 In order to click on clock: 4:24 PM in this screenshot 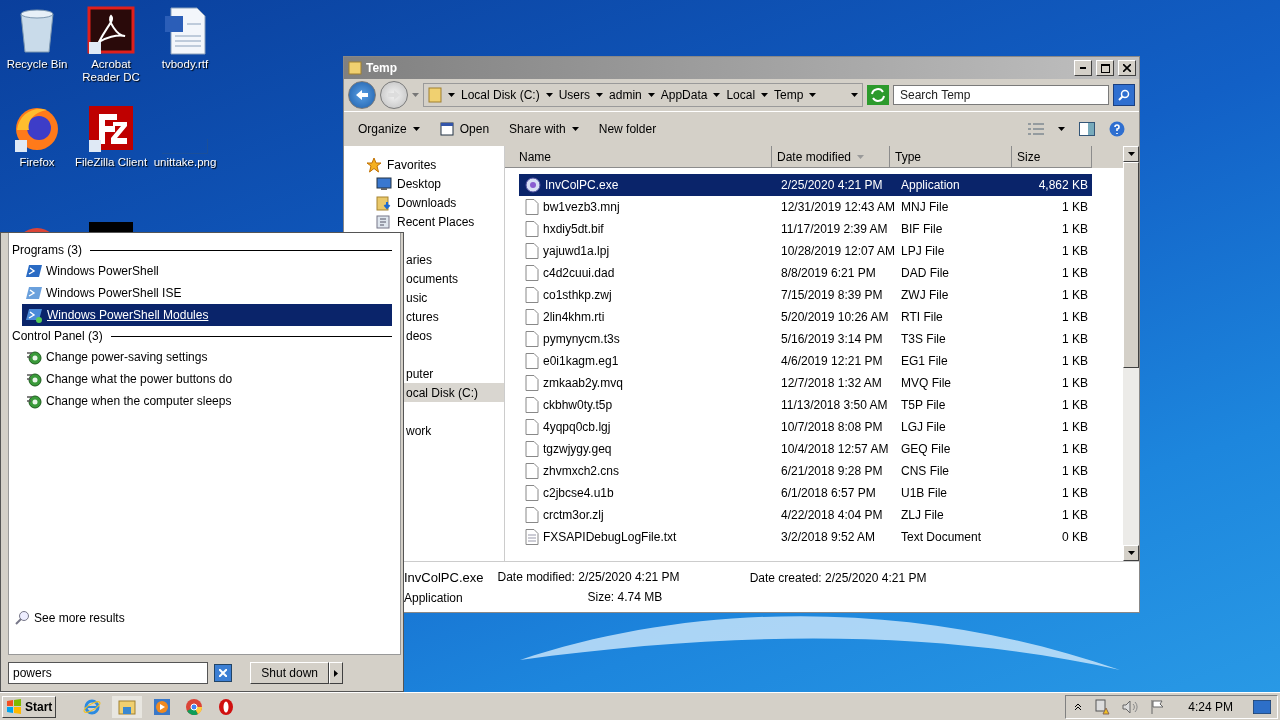, I will do `click(1210, 706)`.